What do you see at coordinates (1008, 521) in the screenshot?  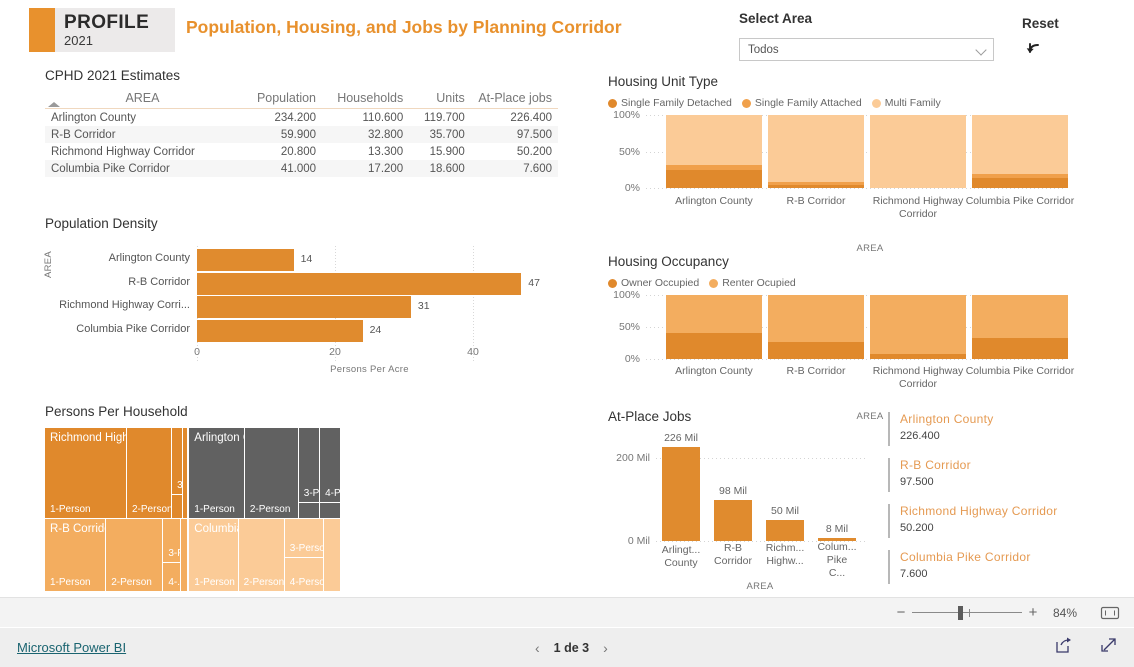 I see `kpi-card: Richmond Highway Corridor 50.200` at bounding box center [1008, 521].